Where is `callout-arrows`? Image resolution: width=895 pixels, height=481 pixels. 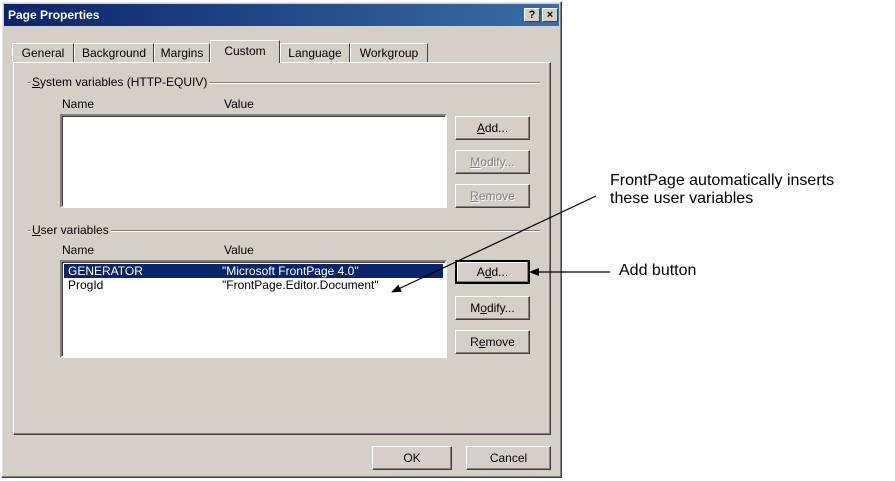 callout-arrows is located at coordinates (500, 244).